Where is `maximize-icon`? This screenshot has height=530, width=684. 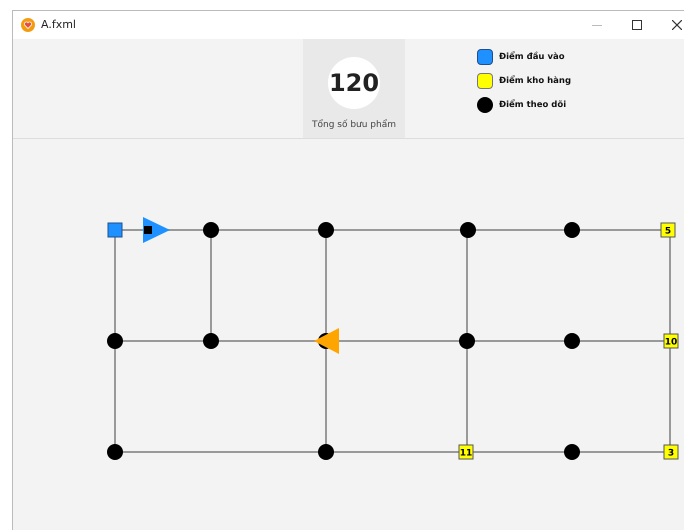
maximize-icon is located at coordinates (637, 25).